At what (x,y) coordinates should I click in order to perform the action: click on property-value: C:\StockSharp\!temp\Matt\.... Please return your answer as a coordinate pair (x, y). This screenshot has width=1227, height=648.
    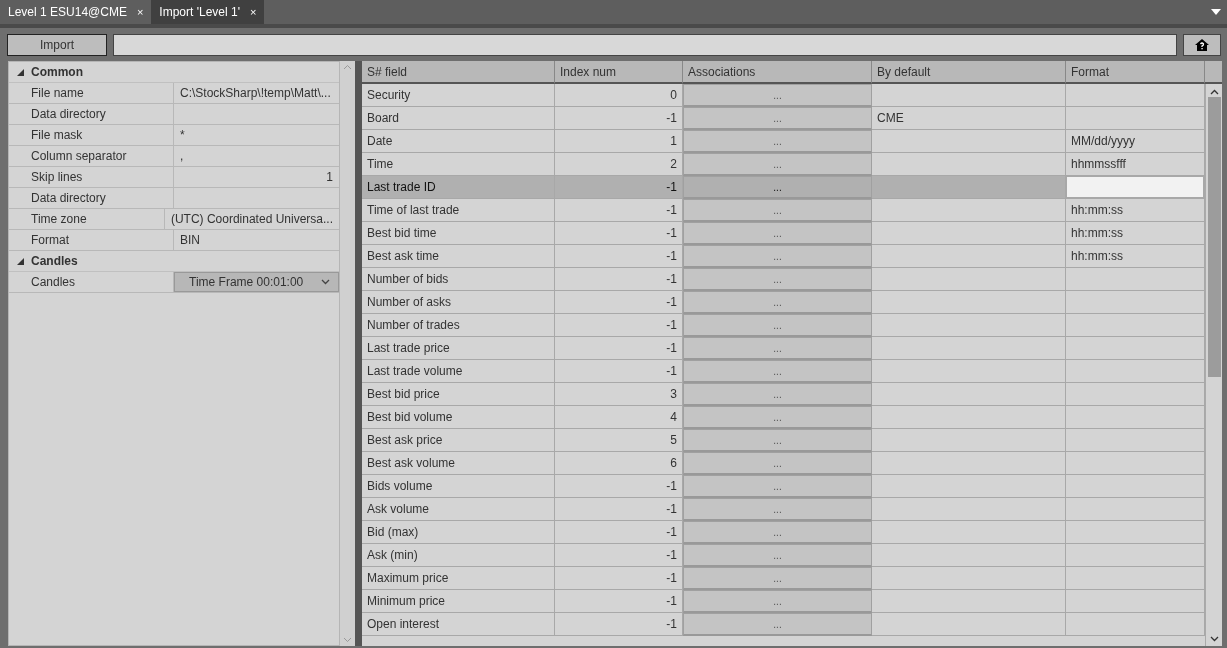
    Looking at the image, I should click on (256, 93).